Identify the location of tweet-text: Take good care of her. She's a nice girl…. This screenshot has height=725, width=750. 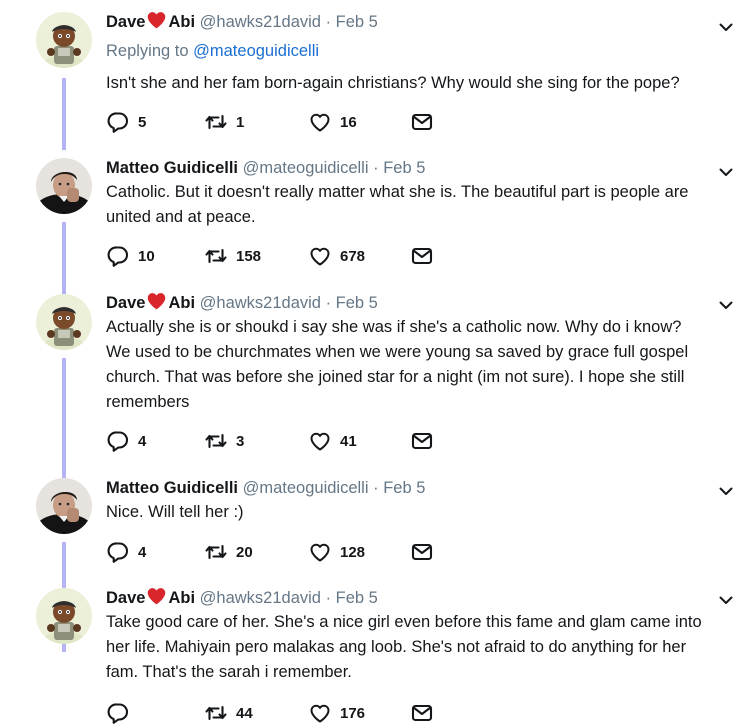
(404, 647).